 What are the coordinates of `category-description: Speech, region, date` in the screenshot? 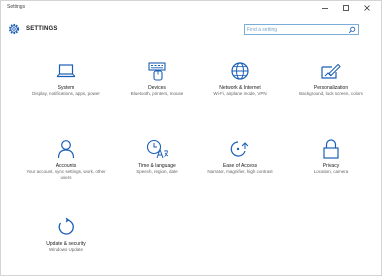 It's located at (157, 171).